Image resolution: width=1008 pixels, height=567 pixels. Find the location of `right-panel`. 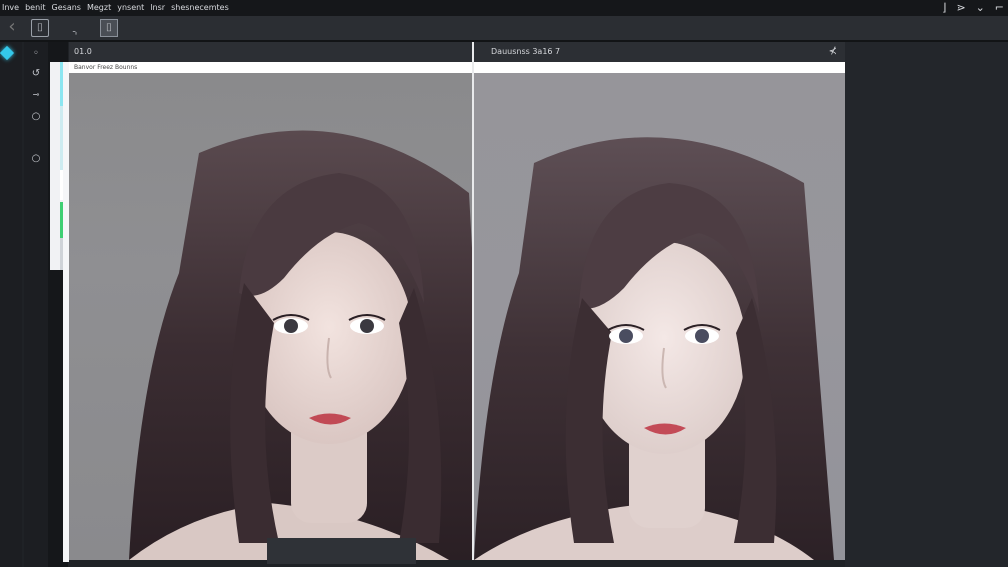

right-panel is located at coordinates (926, 304).